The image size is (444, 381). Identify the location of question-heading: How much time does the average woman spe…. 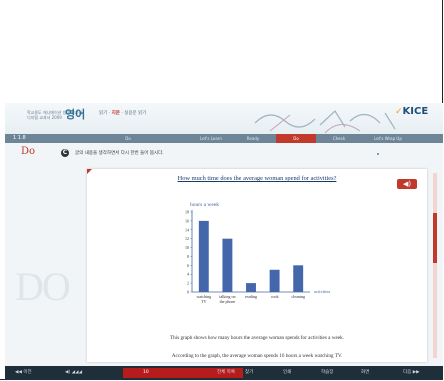
(257, 178).